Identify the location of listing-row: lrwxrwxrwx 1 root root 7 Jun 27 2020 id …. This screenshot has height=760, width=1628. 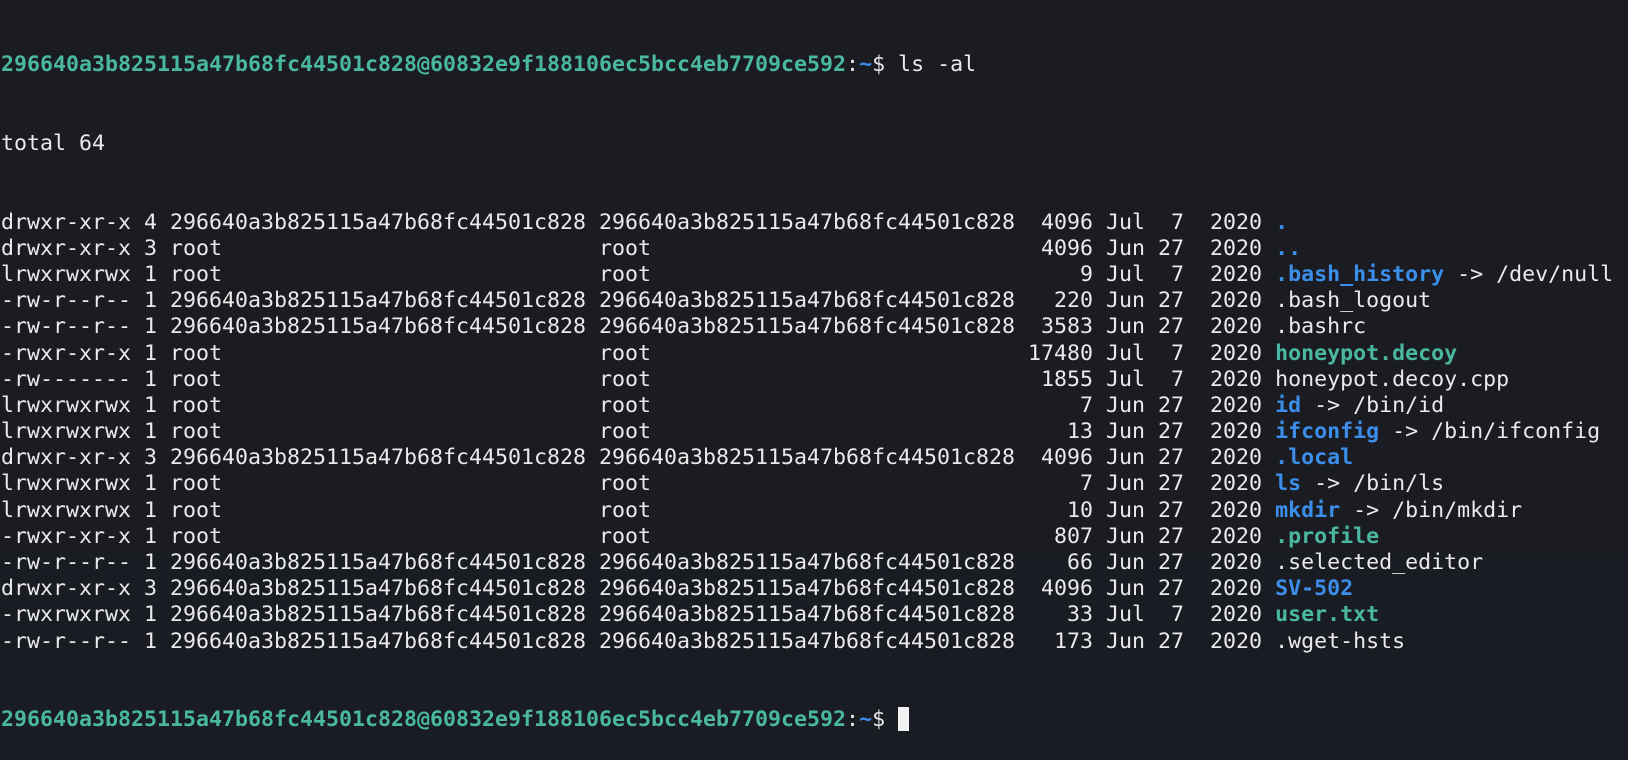
(814, 406).